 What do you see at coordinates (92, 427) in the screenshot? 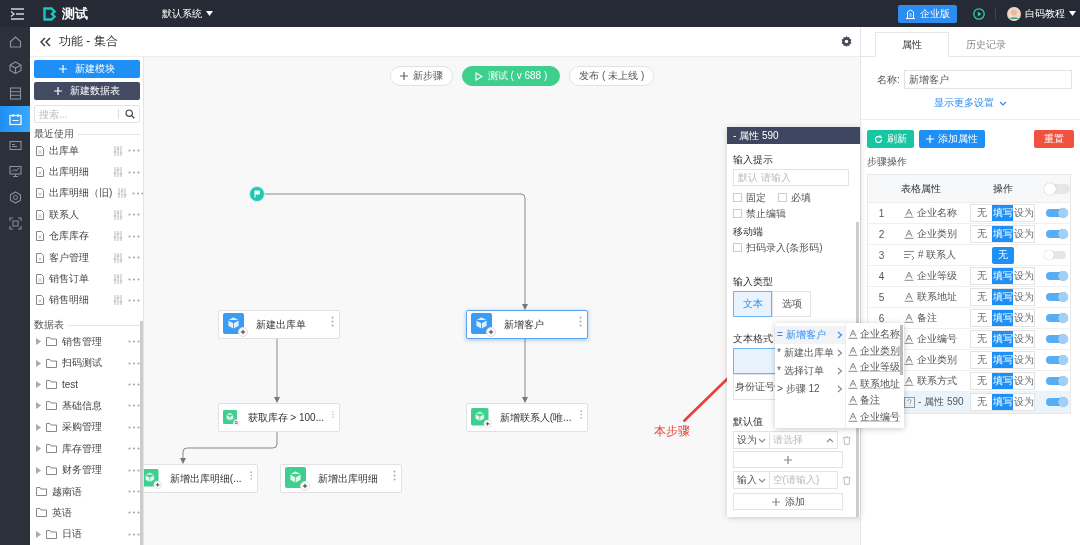
I see `folder-item: 采购管理` at bounding box center [92, 427].